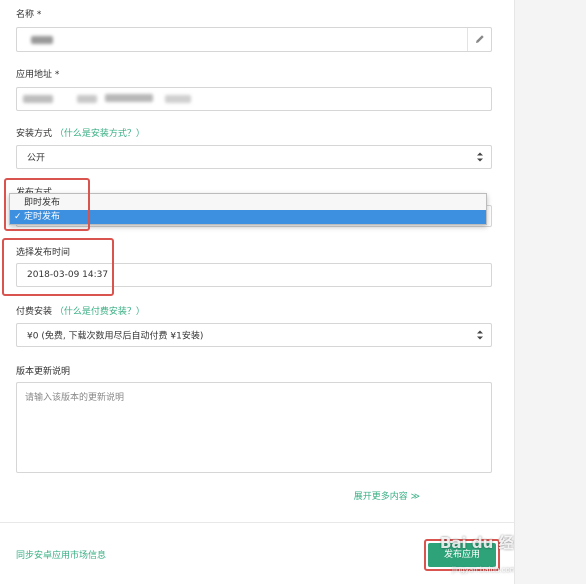  What do you see at coordinates (47, 204) in the screenshot?
I see `highlight-box-publish-method` at bounding box center [47, 204].